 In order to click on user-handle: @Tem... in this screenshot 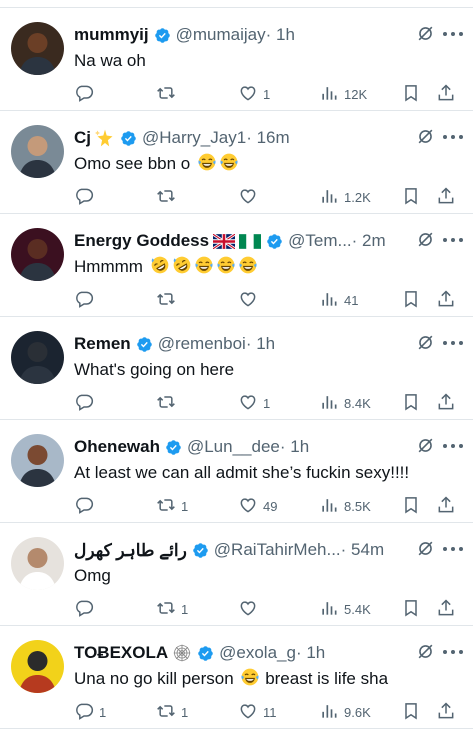, I will do `click(320, 241)`.